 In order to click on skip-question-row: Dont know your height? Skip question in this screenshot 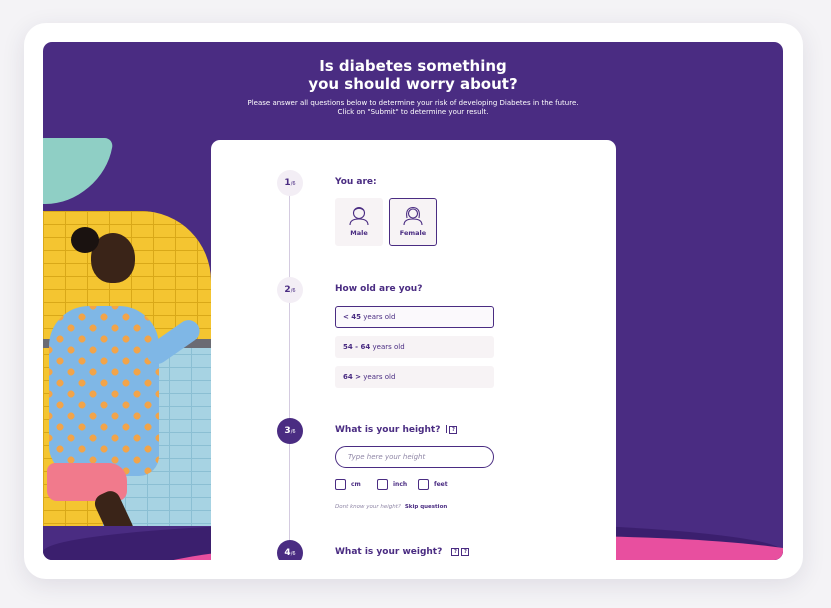, I will do `click(391, 507)`.